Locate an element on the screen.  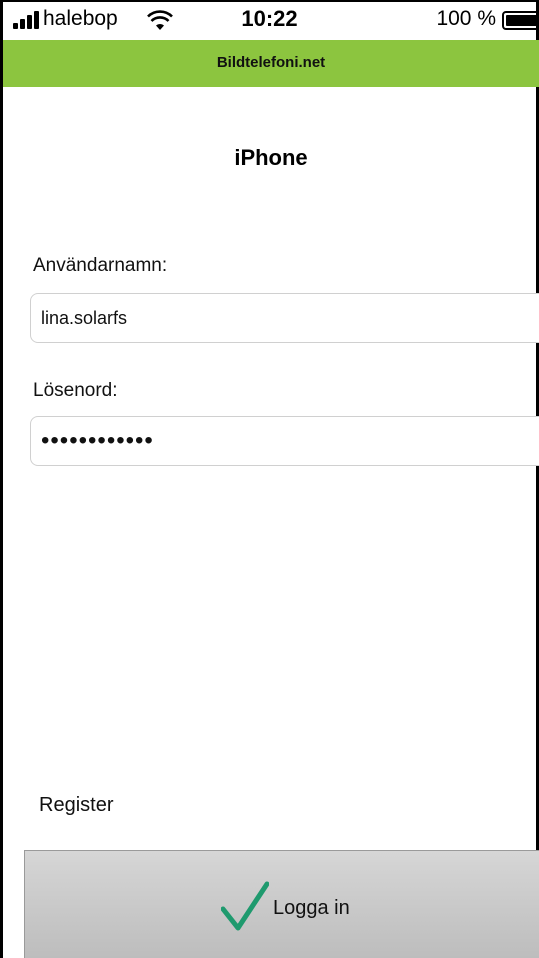
register-link: Register is located at coordinates (76, 805).